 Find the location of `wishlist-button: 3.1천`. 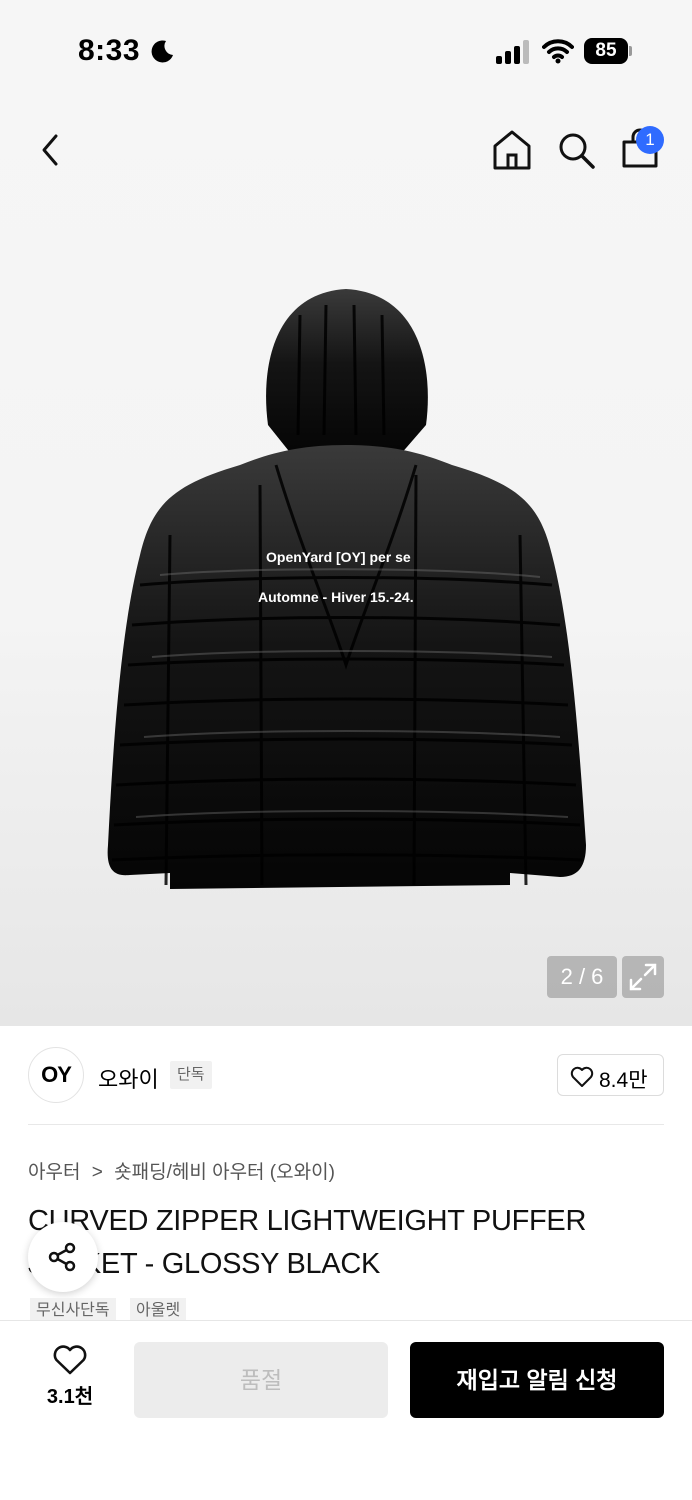

wishlist-button: 3.1천 is located at coordinates (70, 1379).